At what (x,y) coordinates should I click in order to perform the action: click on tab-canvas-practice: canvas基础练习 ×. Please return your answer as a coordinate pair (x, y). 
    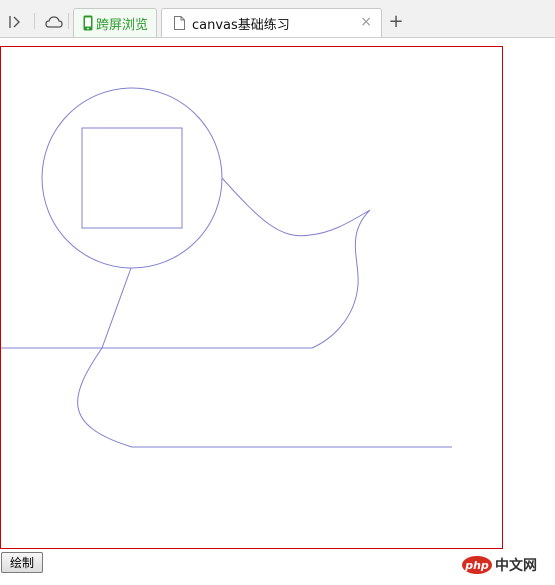
    Looking at the image, I should click on (271, 22).